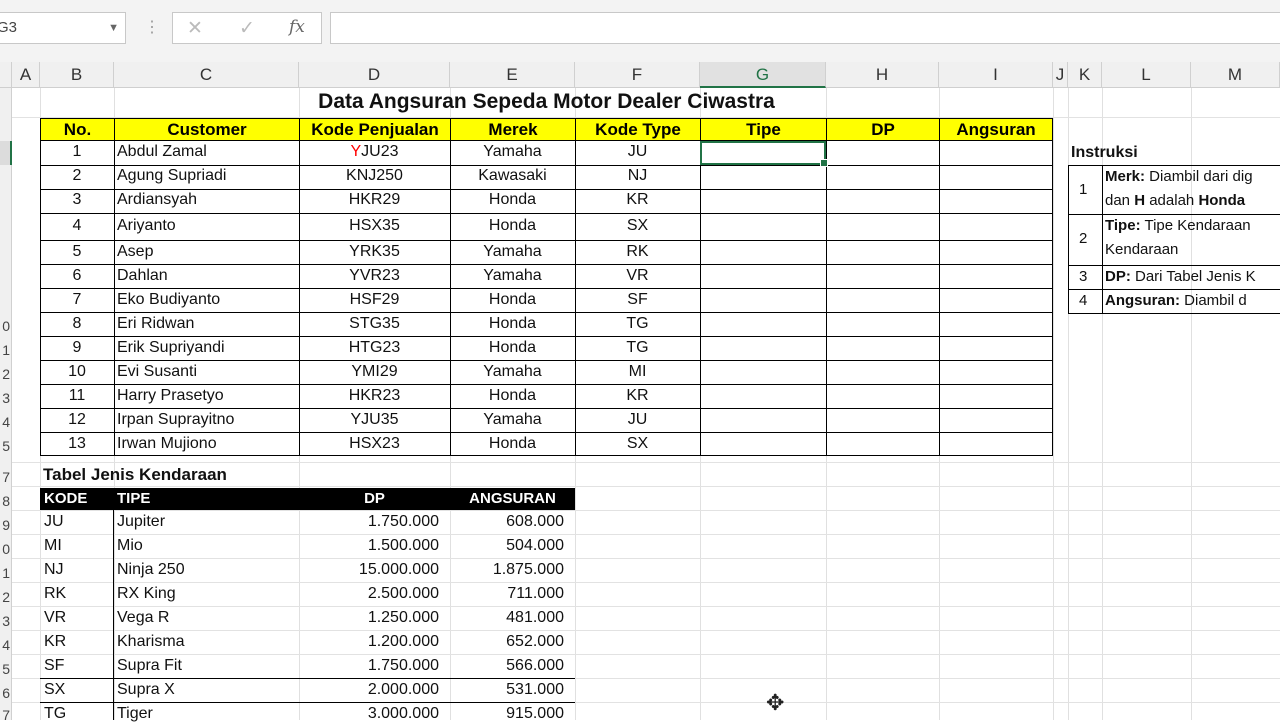 This screenshot has height=723, width=1280. I want to click on header-angsuran: Angsuran, so click(996, 129).